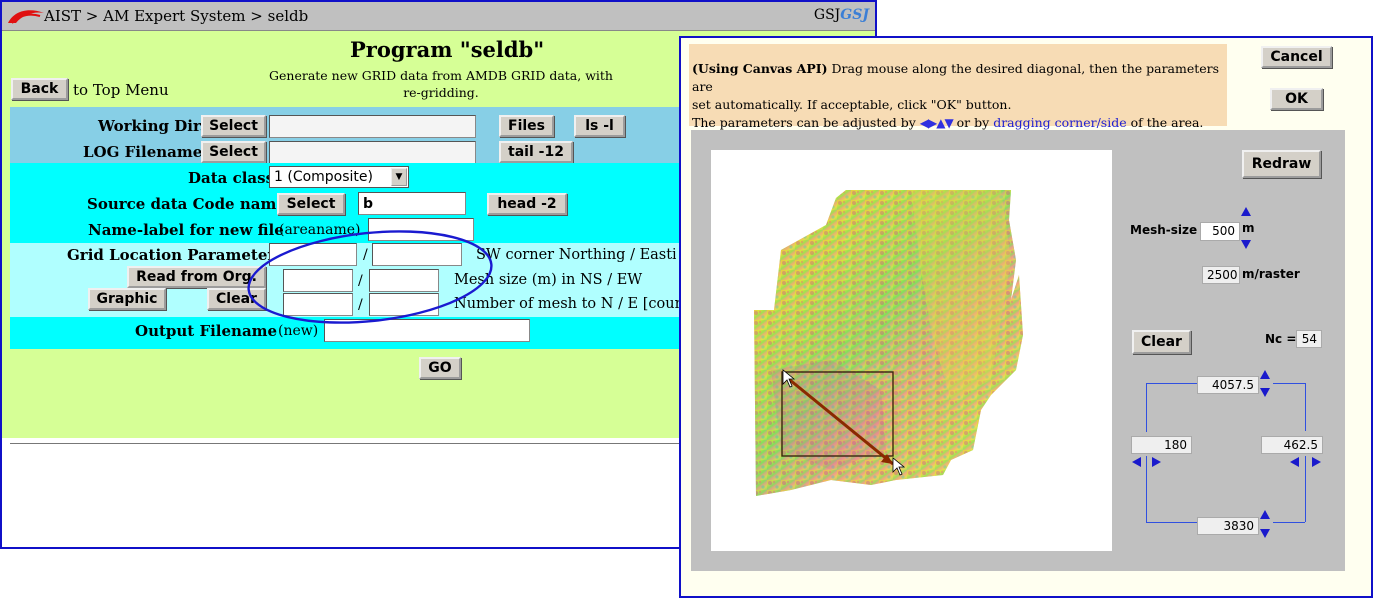  Describe the element at coordinates (121, 90) in the screenshot. I see `back-suffix-text: to Top Menu` at that location.